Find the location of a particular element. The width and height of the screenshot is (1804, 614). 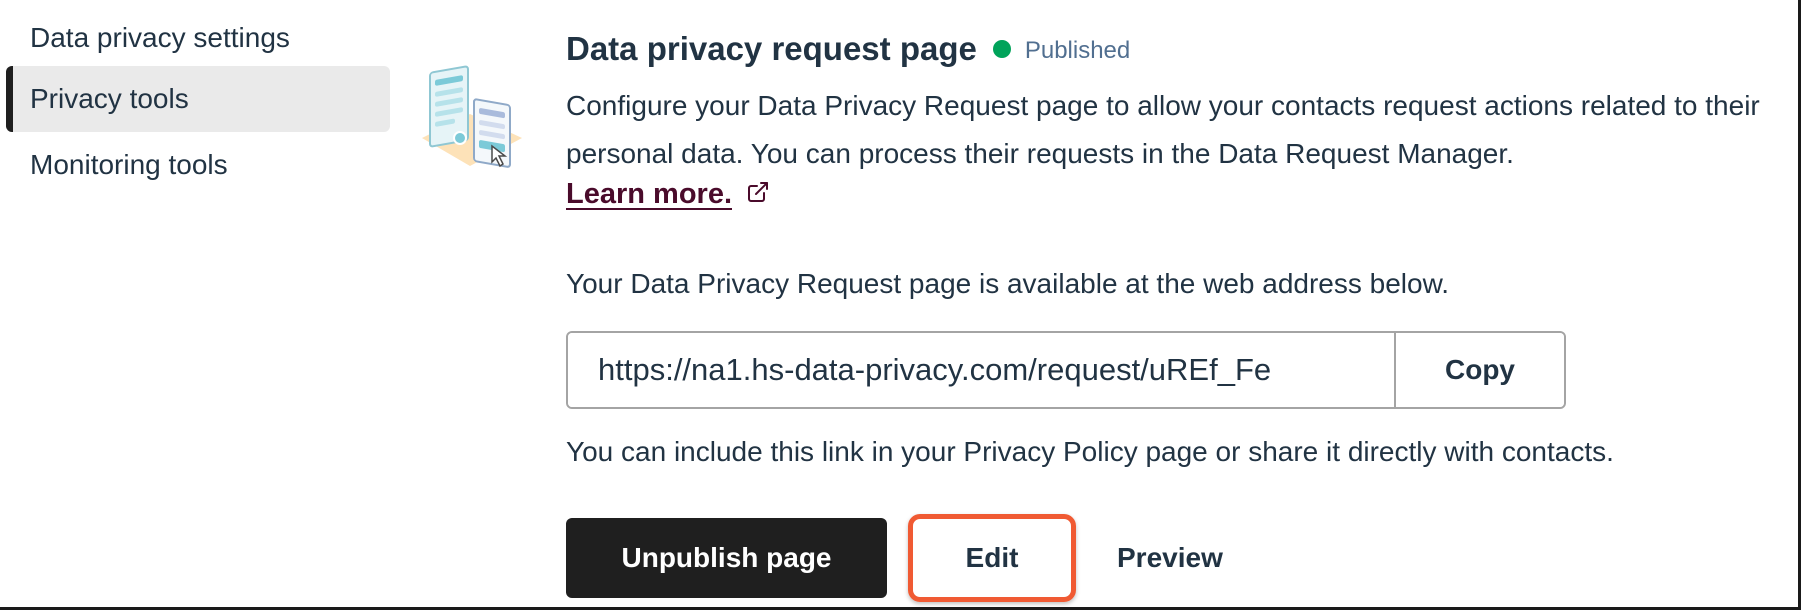

edit-button-highlight: Edit is located at coordinates (992, 558).